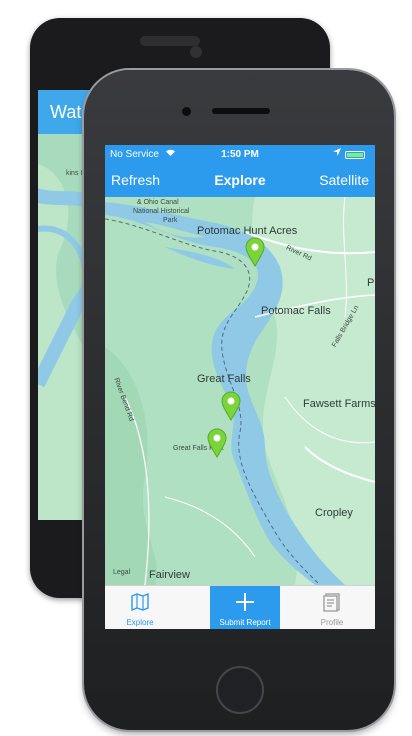 The width and height of the screenshot is (412, 736). Describe the element at coordinates (186, 111) in the screenshot. I see `iphone-camera` at that location.